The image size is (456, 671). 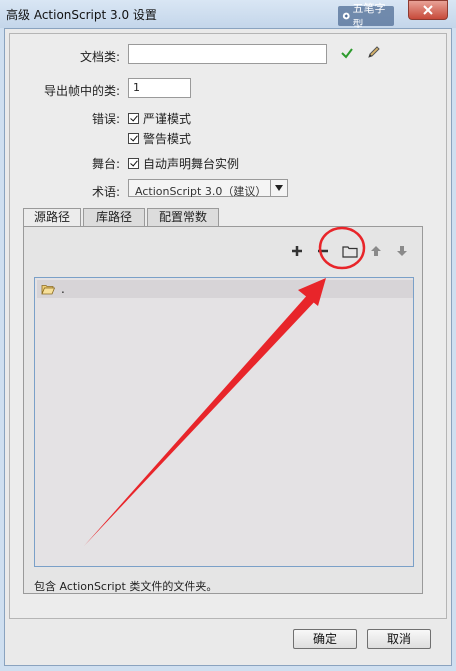 I want to click on move-up-button, so click(x=376, y=251).